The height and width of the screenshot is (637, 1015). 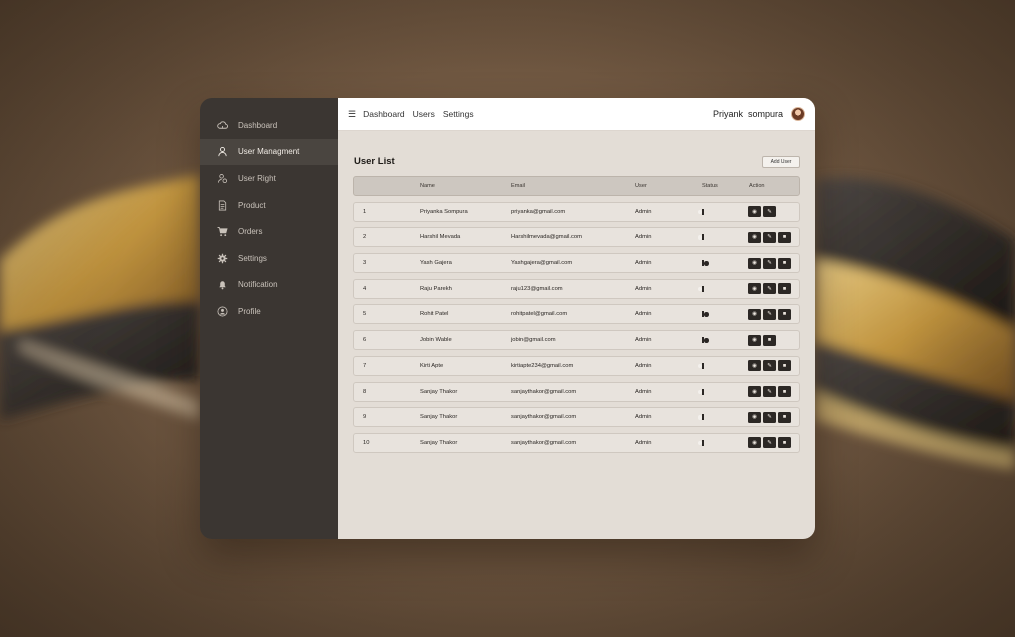 I want to click on column-header-status: Status, so click(x=710, y=186).